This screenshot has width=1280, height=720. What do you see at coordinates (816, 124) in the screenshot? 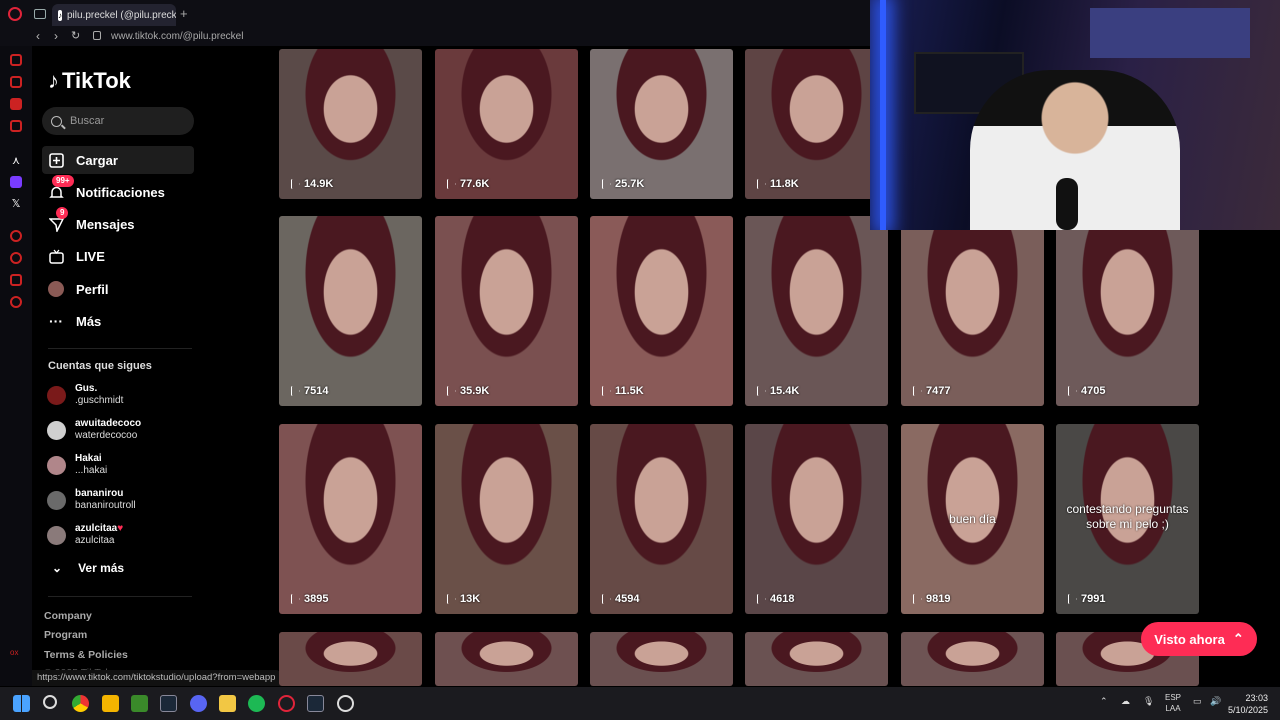
I see `video-tile: 11.8K` at bounding box center [816, 124].